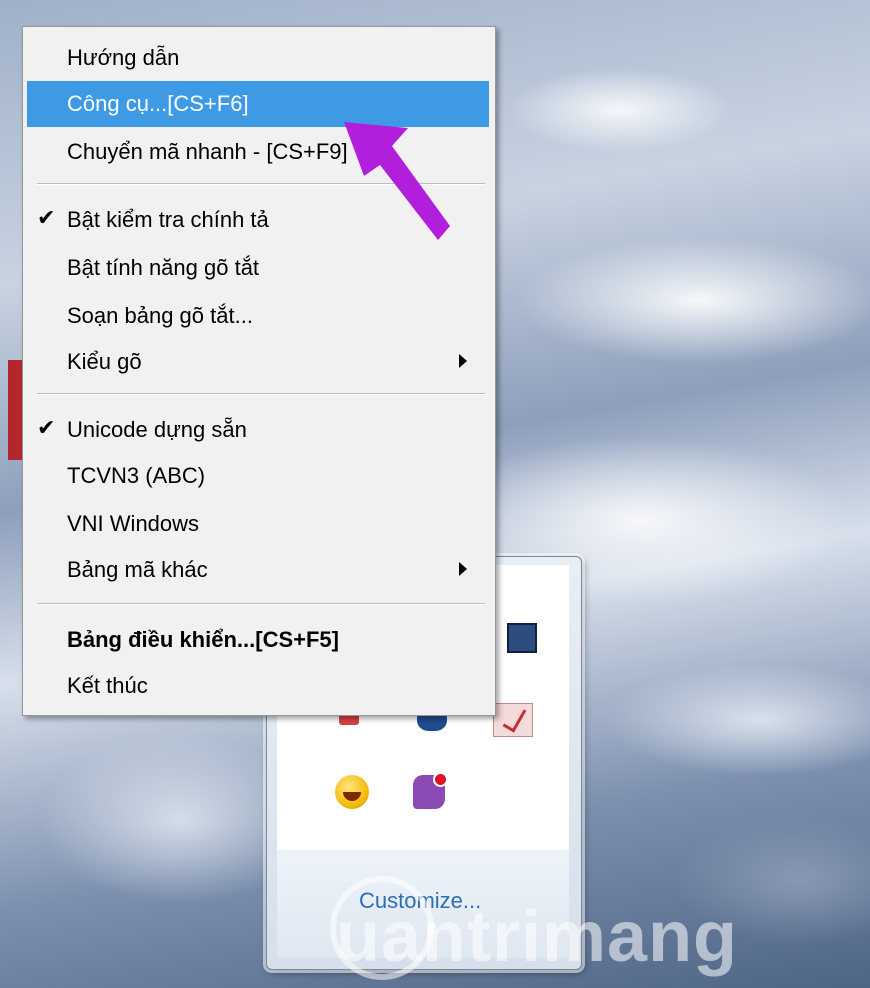 The width and height of the screenshot is (870, 988). What do you see at coordinates (537, 937) in the screenshot?
I see `watermark: uantrimang` at bounding box center [537, 937].